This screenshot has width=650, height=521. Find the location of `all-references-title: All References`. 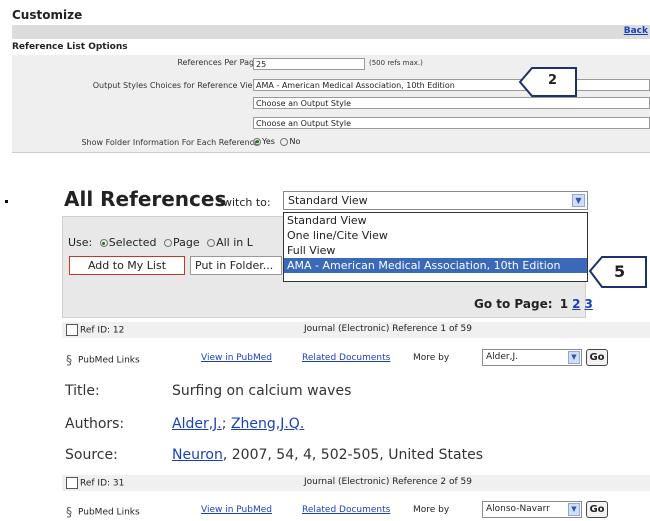

all-references-title: All References is located at coordinates (145, 199).